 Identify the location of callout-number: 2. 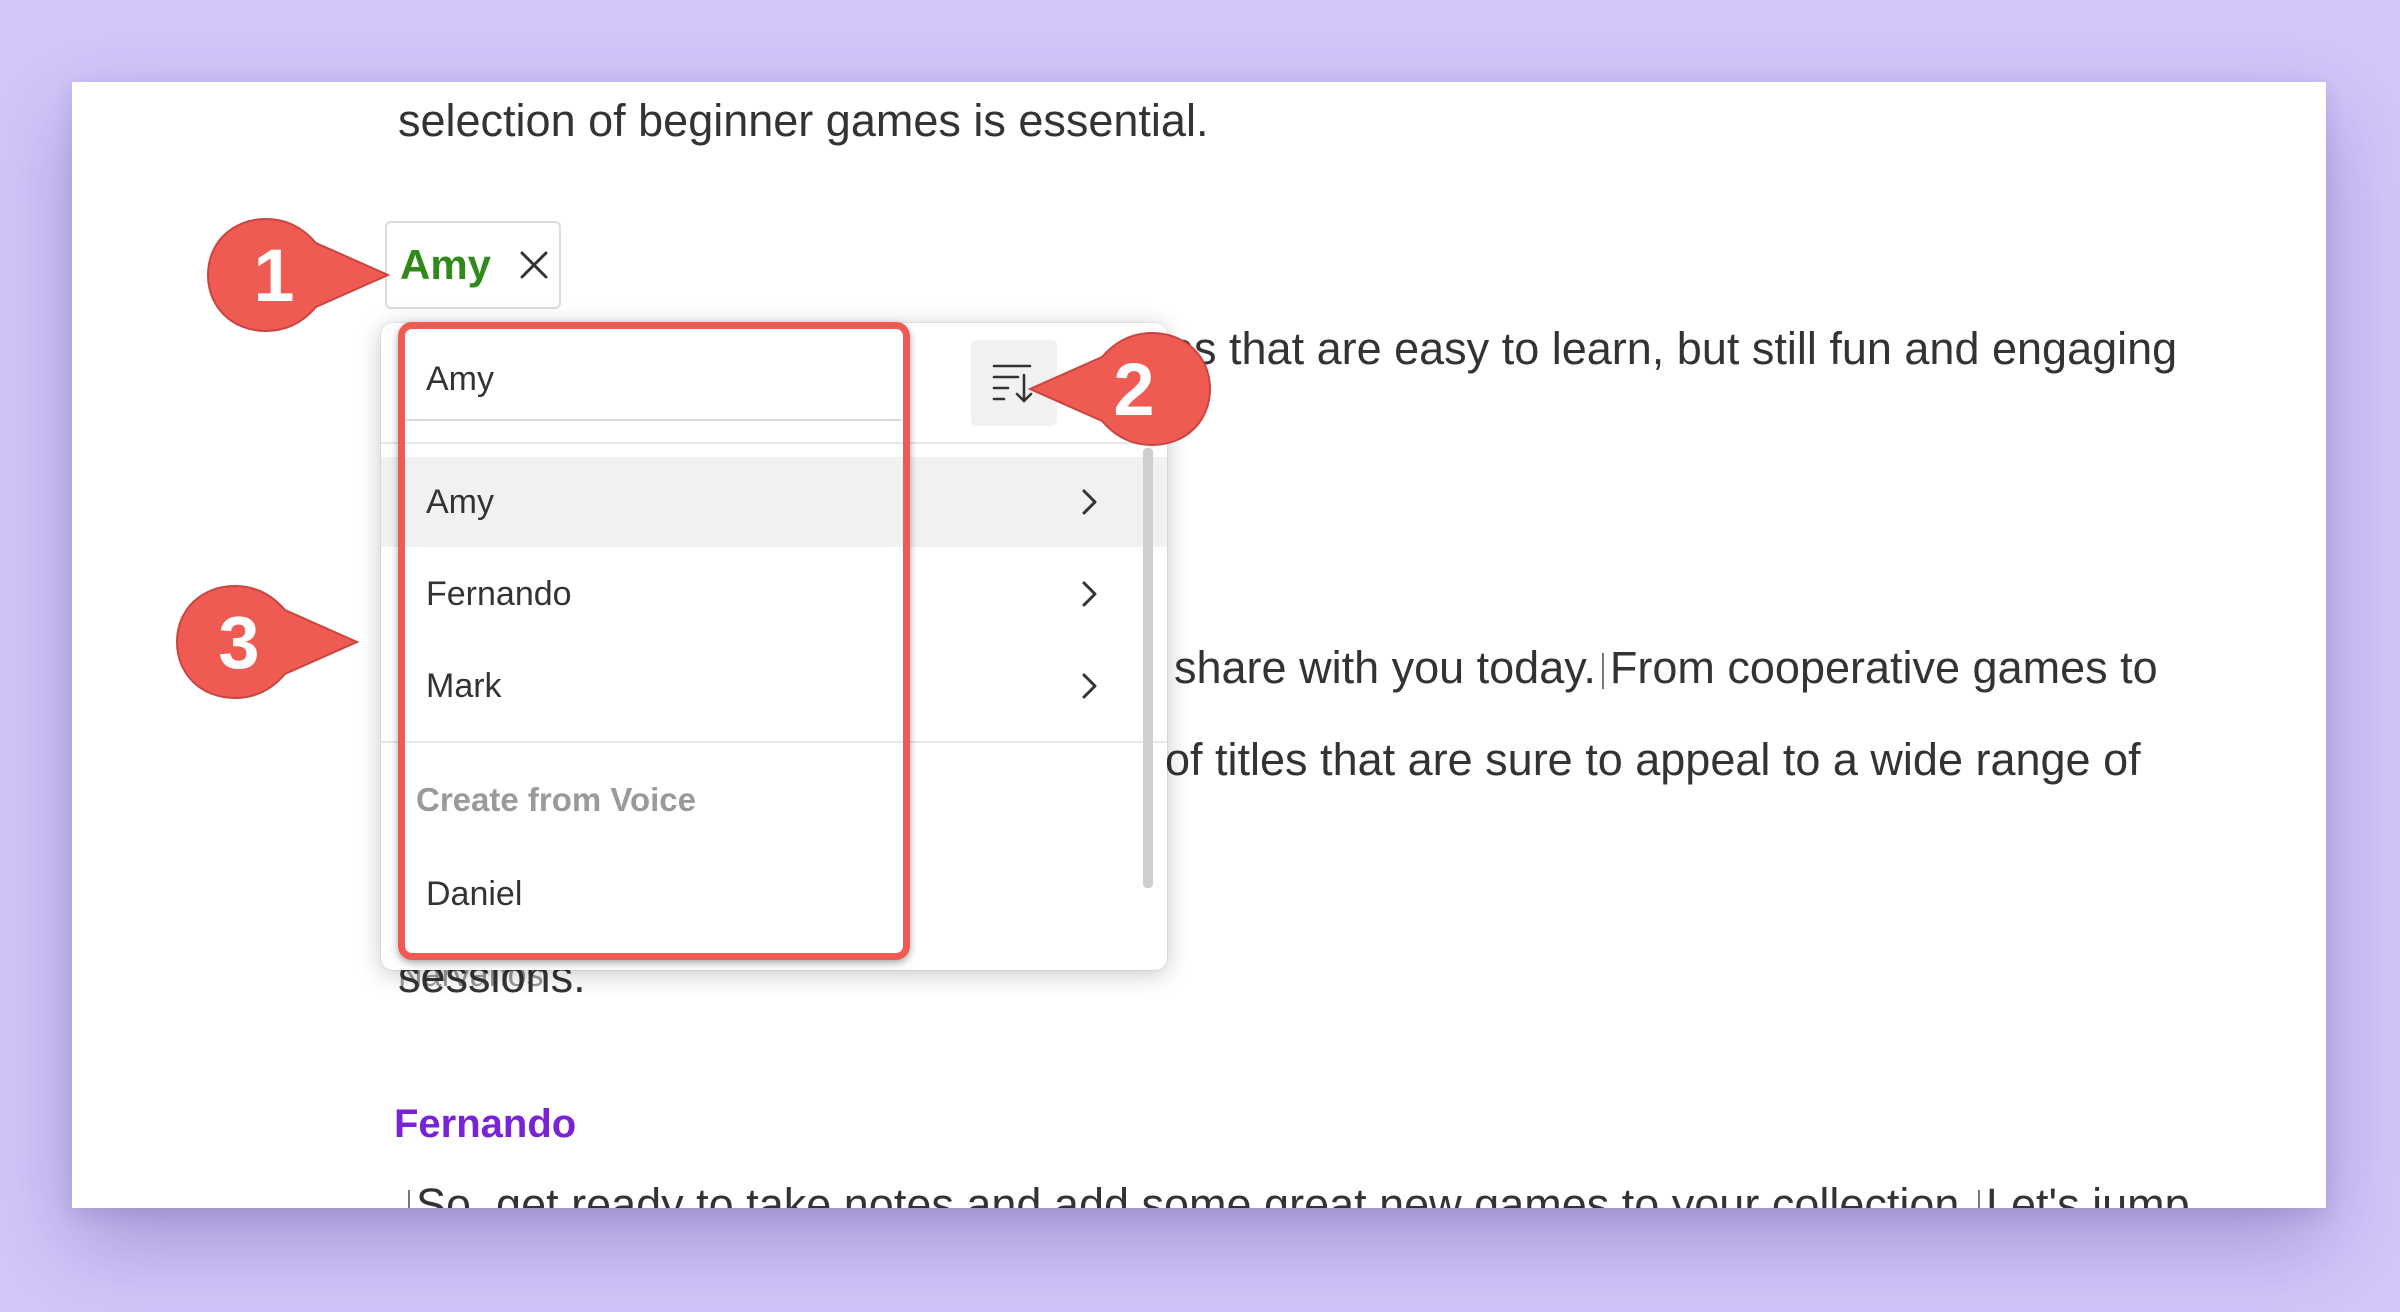
(1133, 389).